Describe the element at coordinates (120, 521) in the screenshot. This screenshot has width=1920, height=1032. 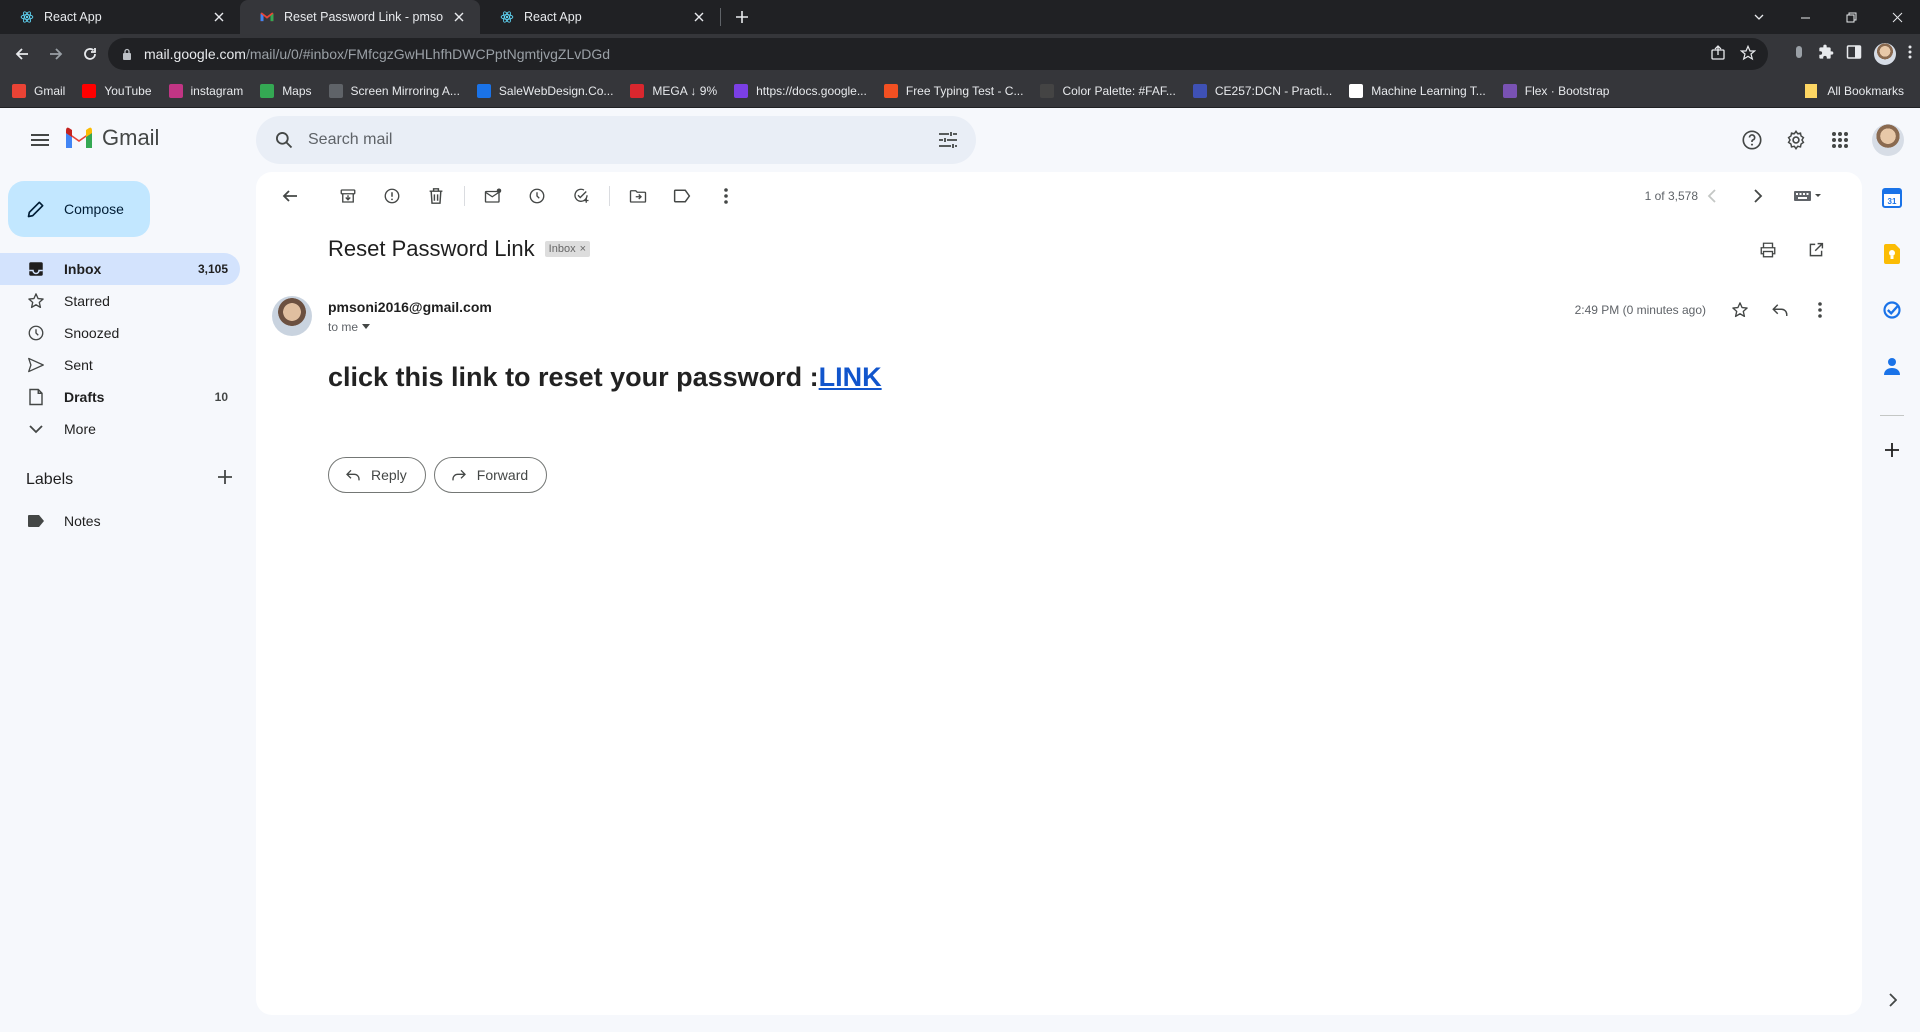
I see `label-item-notes: Notes` at that location.